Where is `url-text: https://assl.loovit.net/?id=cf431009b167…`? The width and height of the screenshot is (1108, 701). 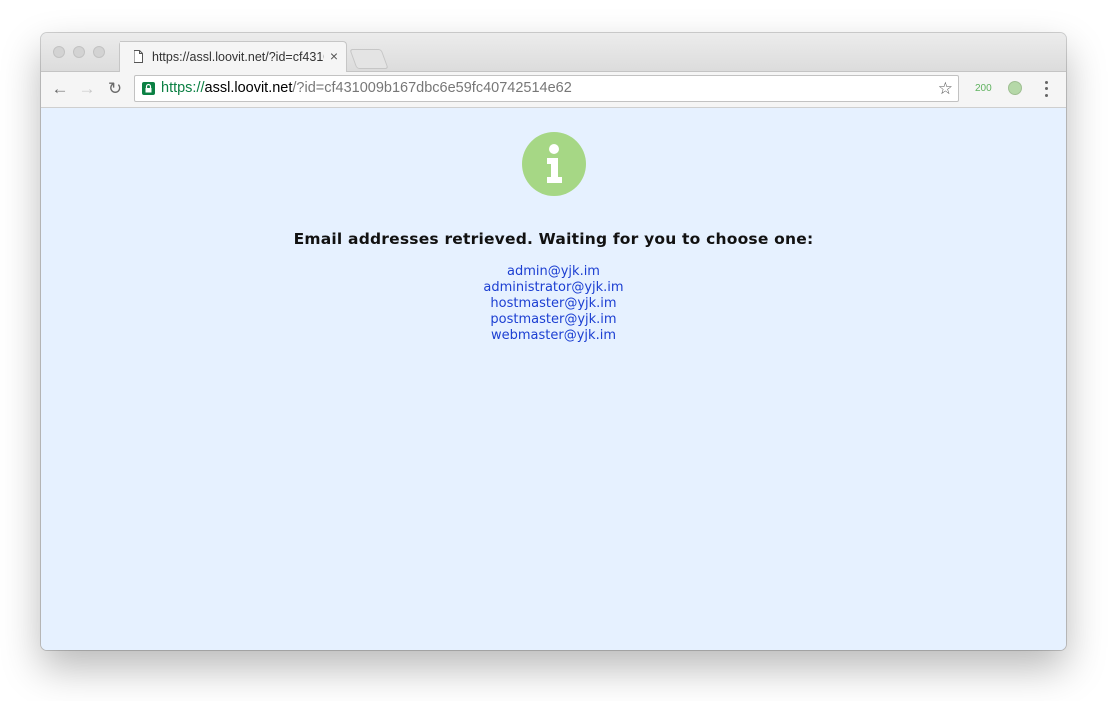 url-text: https://assl.loovit.net/?id=cf431009b167… is located at coordinates (366, 88).